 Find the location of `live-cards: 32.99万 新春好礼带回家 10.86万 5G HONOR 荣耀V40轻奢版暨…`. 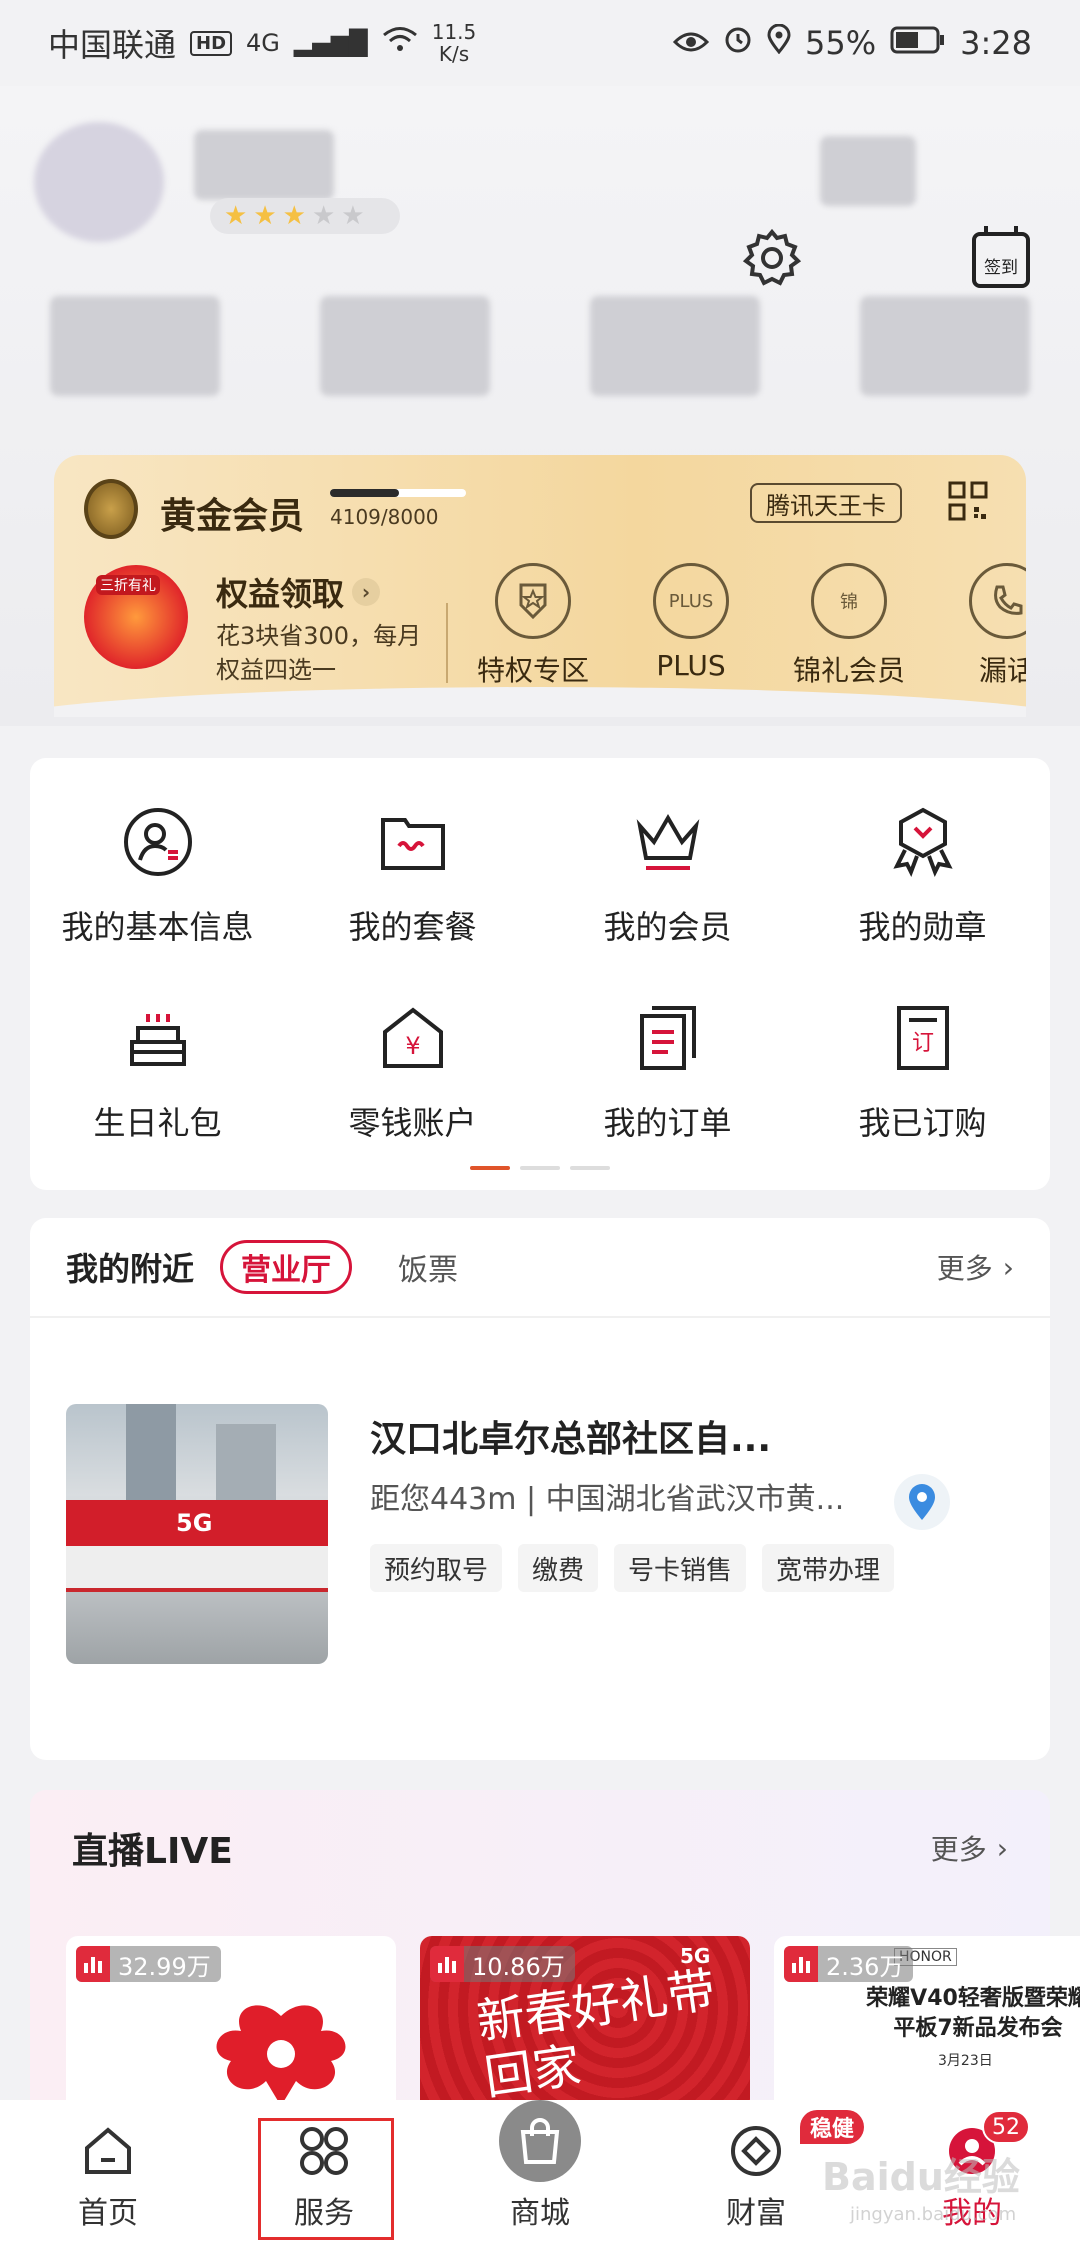

live-cards: 32.99万 新春好礼带回家 10.86万 5G HONOR 荣耀V40轻奢版暨… is located at coordinates (573, 2026).